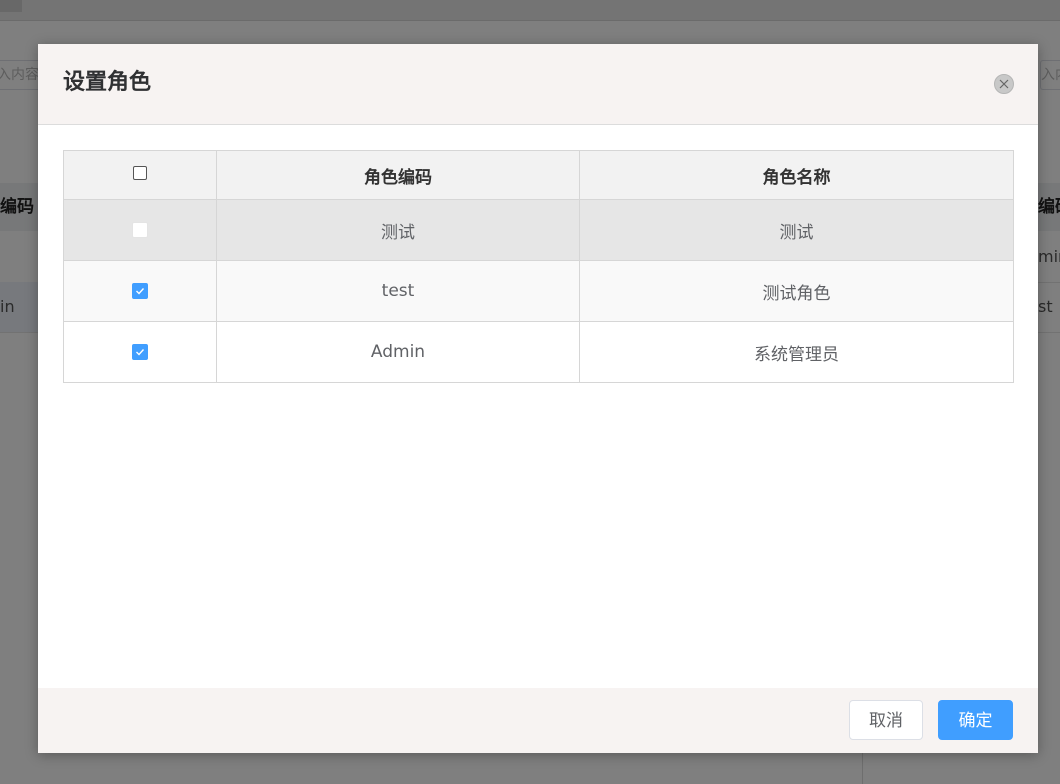 Image resolution: width=1060 pixels, height=784 pixels. I want to click on close-button, so click(1004, 84).